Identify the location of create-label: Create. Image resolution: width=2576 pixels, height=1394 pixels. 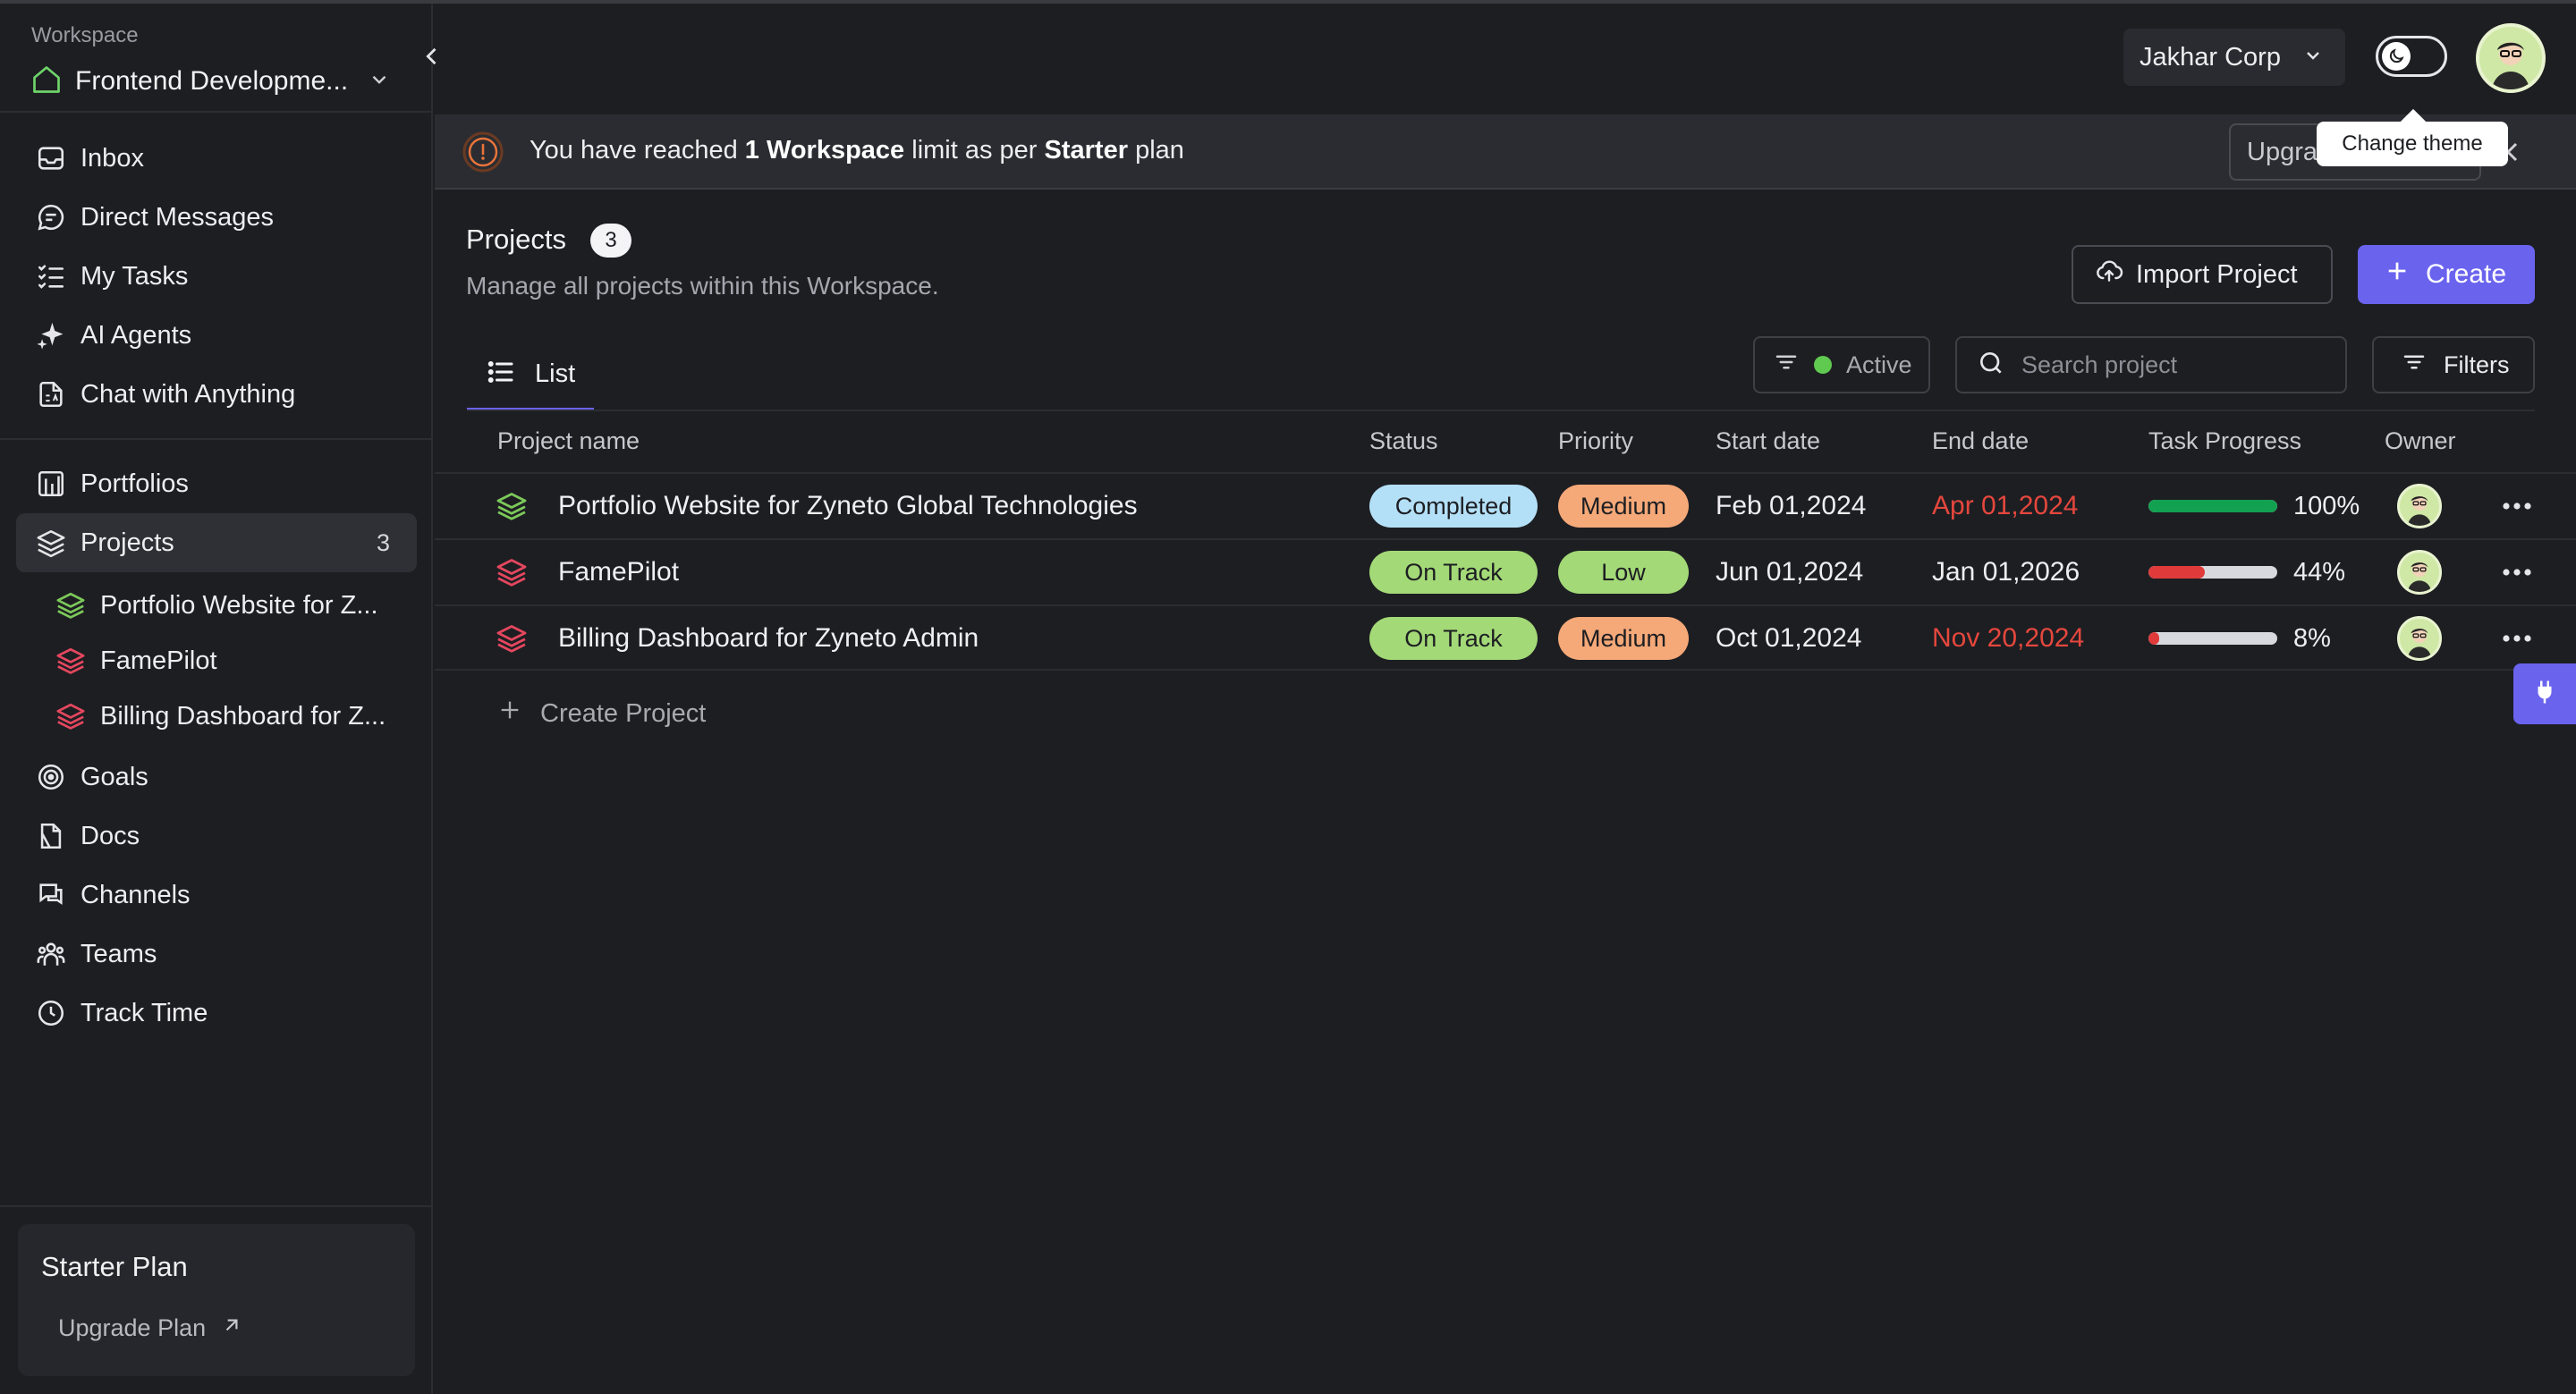
(2466, 274).